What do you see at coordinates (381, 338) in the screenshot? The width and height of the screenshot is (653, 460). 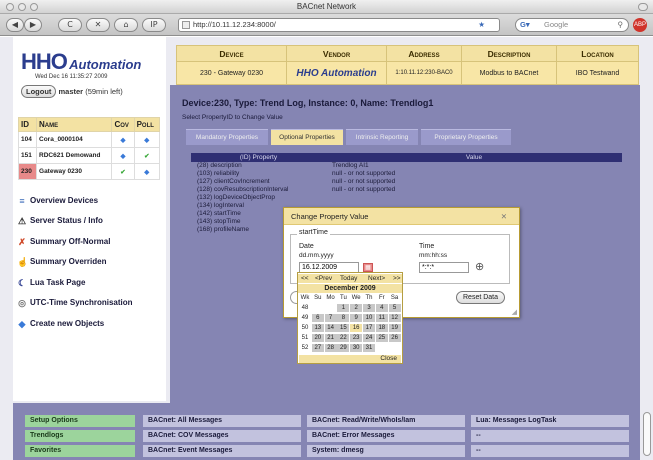 I see `day-cell: 25` at bounding box center [381, 338].